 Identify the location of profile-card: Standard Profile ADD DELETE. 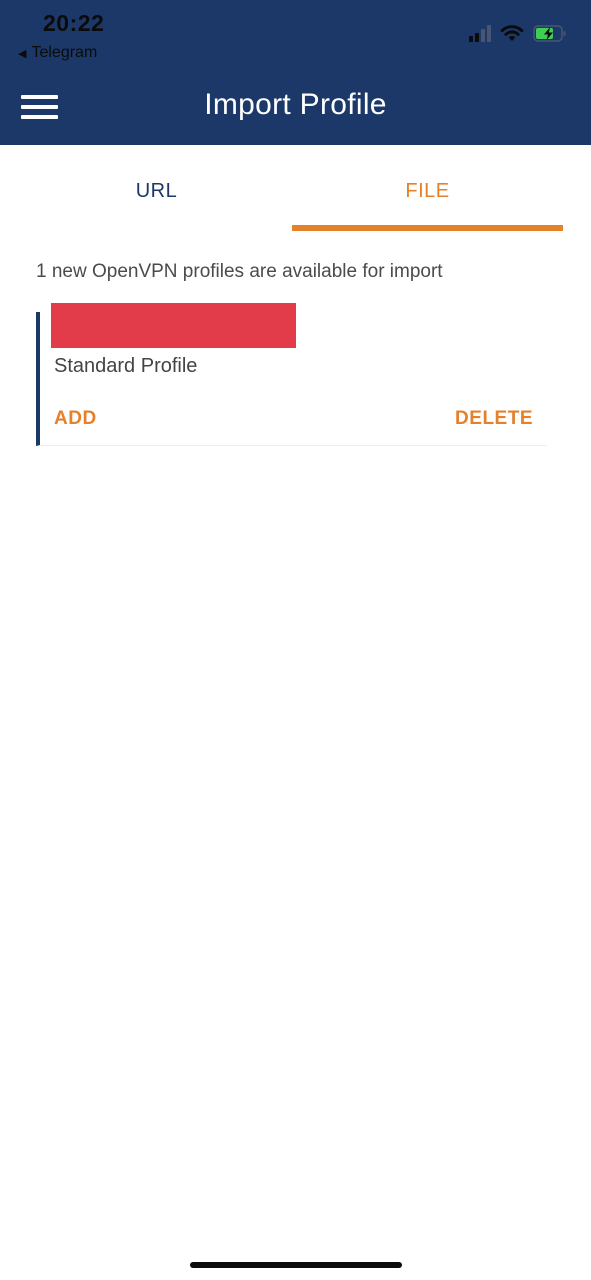
(291, 374).